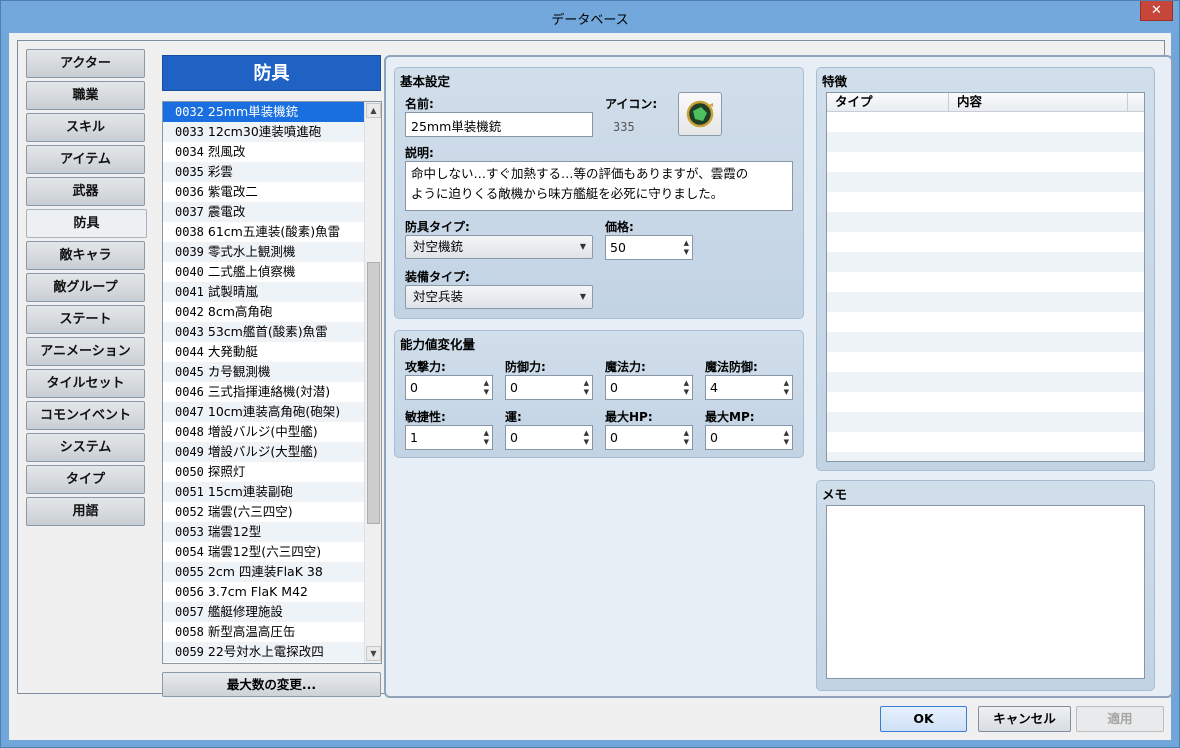 The image size is (1180, 748). What do you see at coordinates (923, 719) in the screenshot?
I see `ok-button: OK` at bounding box center [923, 719].